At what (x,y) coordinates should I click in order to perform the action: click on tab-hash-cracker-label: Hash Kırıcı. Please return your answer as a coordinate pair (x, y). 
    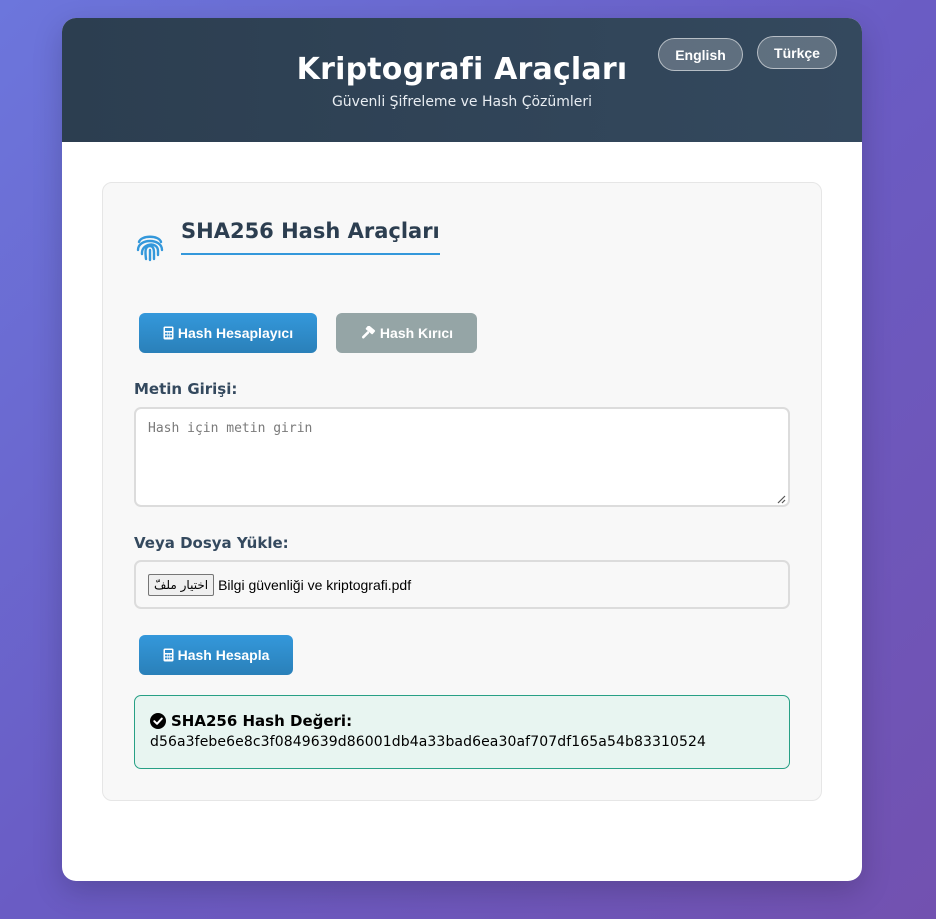
    Looking at the image, I should click on (416, 333).